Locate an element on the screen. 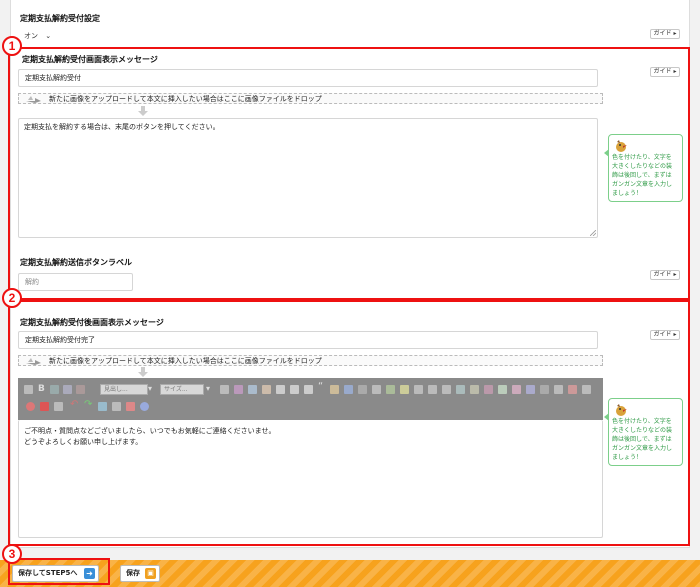 This screenshot has width=700, height=587. chevron-down-icon: ⌄ is located at coordinates (48, 36).